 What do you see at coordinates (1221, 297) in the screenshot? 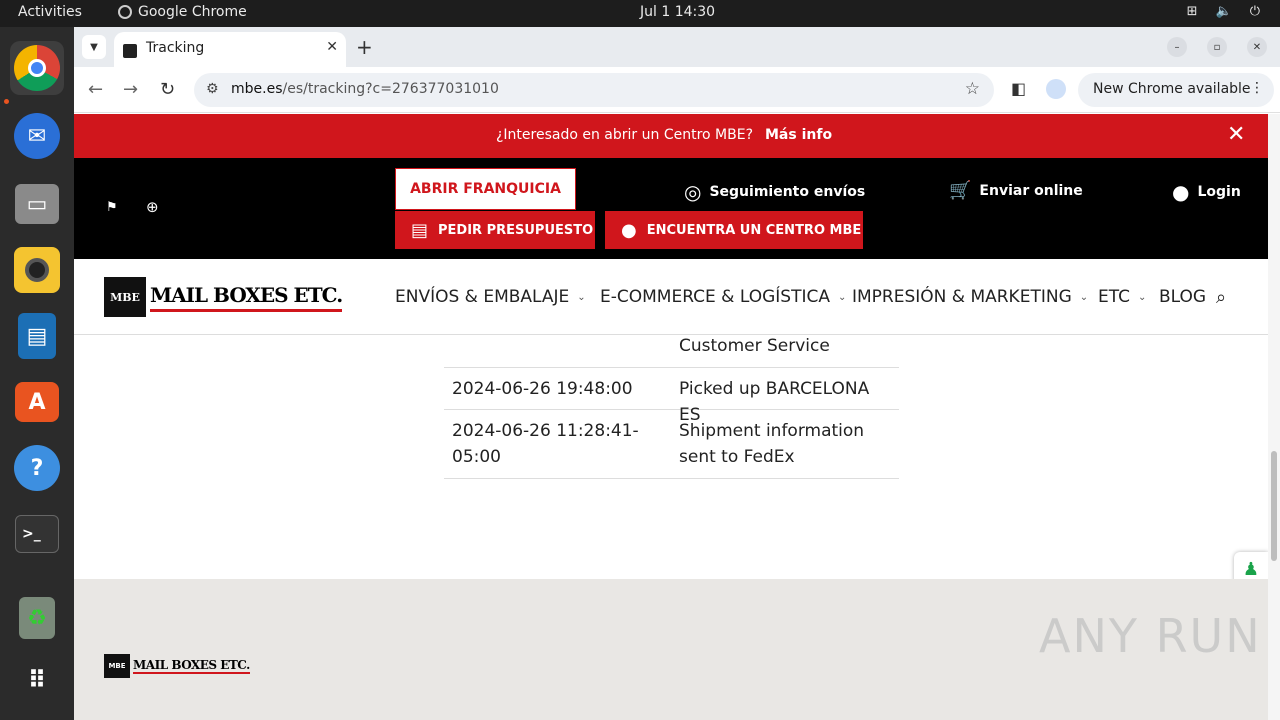
I see `search-icon: ⌕` at bounding box center [1221, 297].